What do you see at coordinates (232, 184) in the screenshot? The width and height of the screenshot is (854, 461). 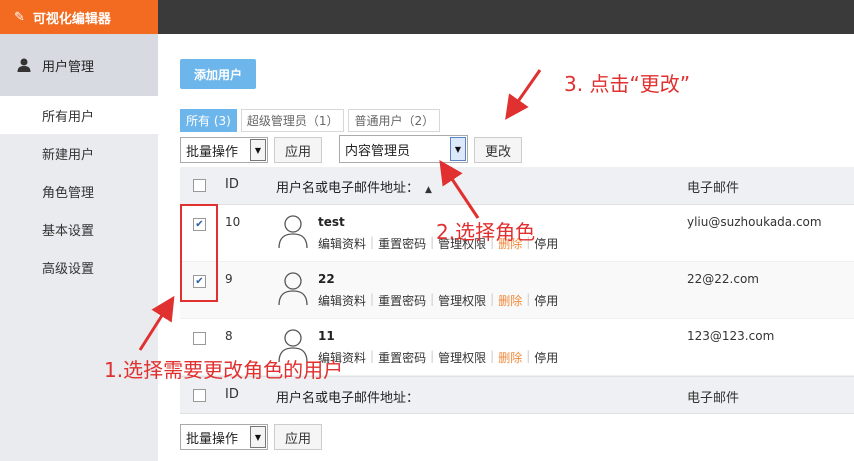 I see `header-id: ID` at bounding box center [232, 184].